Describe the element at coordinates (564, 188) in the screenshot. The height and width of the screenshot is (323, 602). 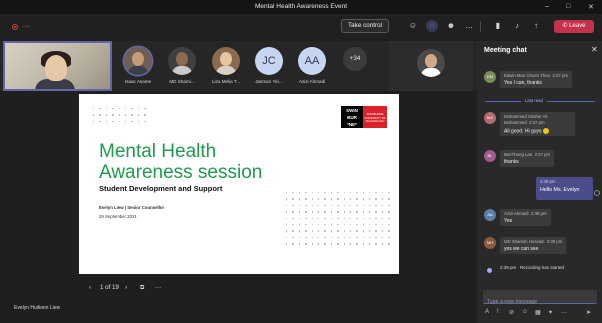
I see `own-chat-message: 2:38 pm Hello Ms. Evelyn` at that location.